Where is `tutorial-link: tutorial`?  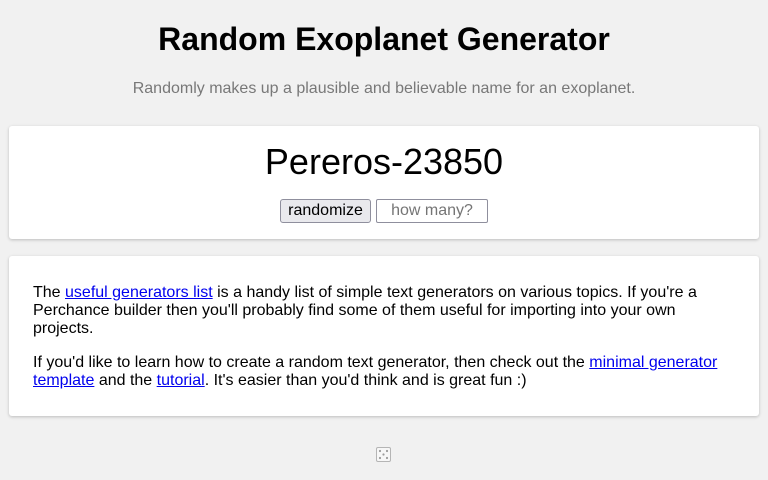
tutorial-link: tutorial is located at coordinates (181, 380).